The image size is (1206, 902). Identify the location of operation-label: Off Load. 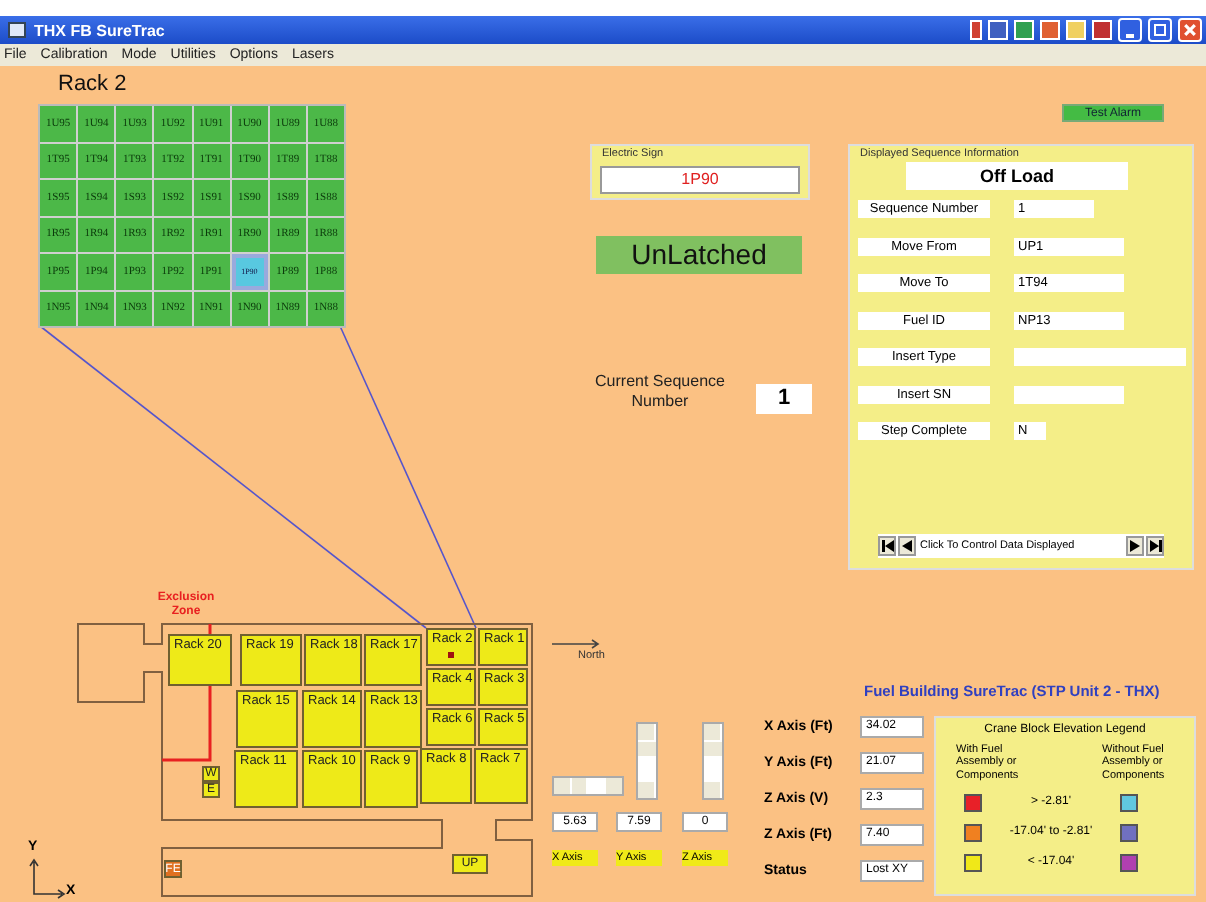
(1017, 176).